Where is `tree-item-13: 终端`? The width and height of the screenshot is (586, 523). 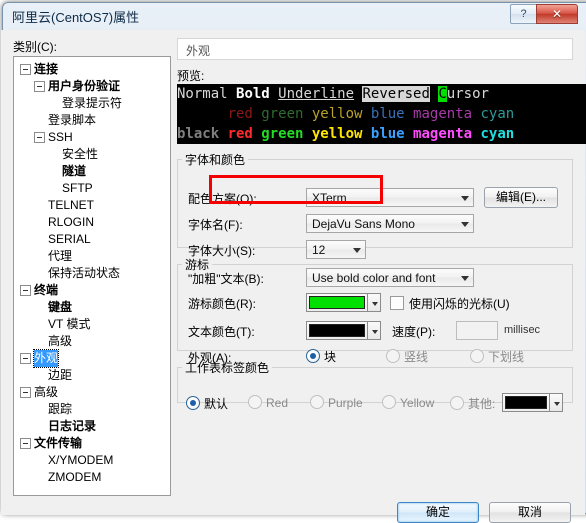 tree-item-13: 终端 is located at coordinates (68, 290).